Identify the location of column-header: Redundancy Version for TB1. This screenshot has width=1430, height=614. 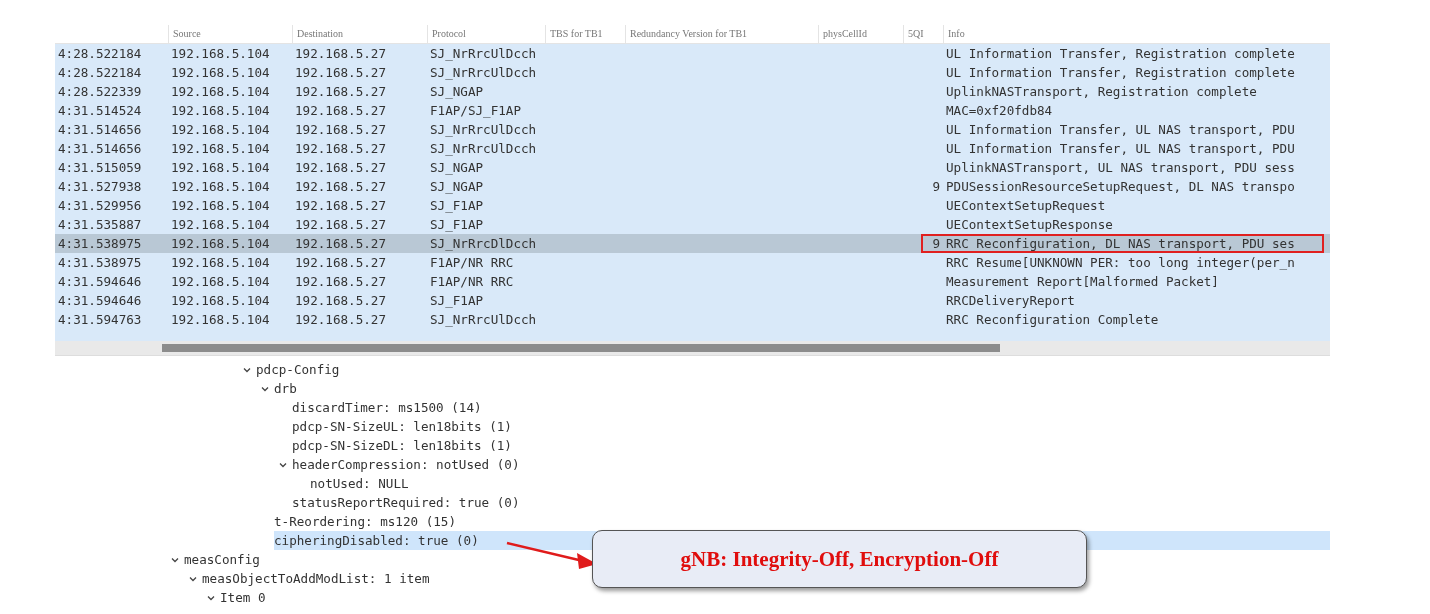
(721, 34).